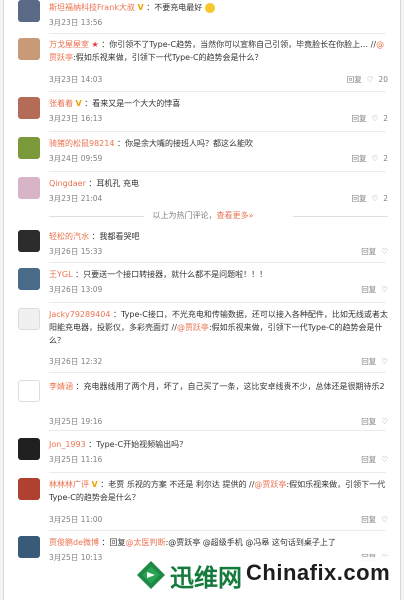  I want to click on comment-item: 轻松的汽水 ：我都看哭吧 3月26日 15:33 回复 ♡, so click(202, 245).